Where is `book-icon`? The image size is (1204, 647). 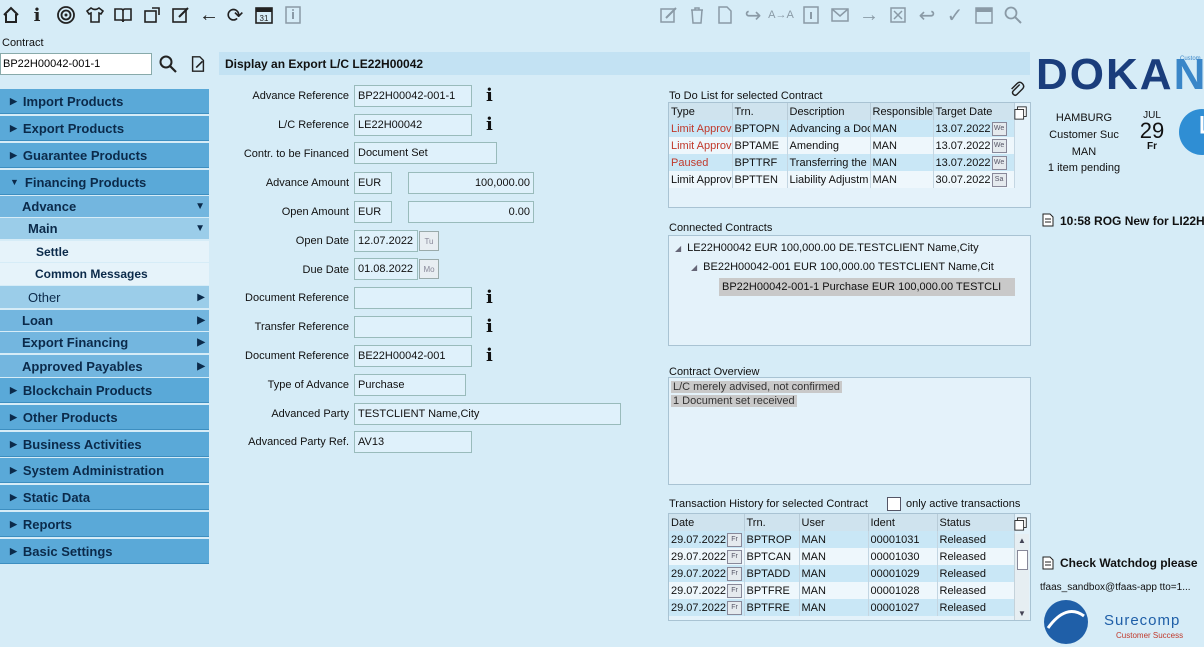 book-icon is located at coordinates (123, 15).